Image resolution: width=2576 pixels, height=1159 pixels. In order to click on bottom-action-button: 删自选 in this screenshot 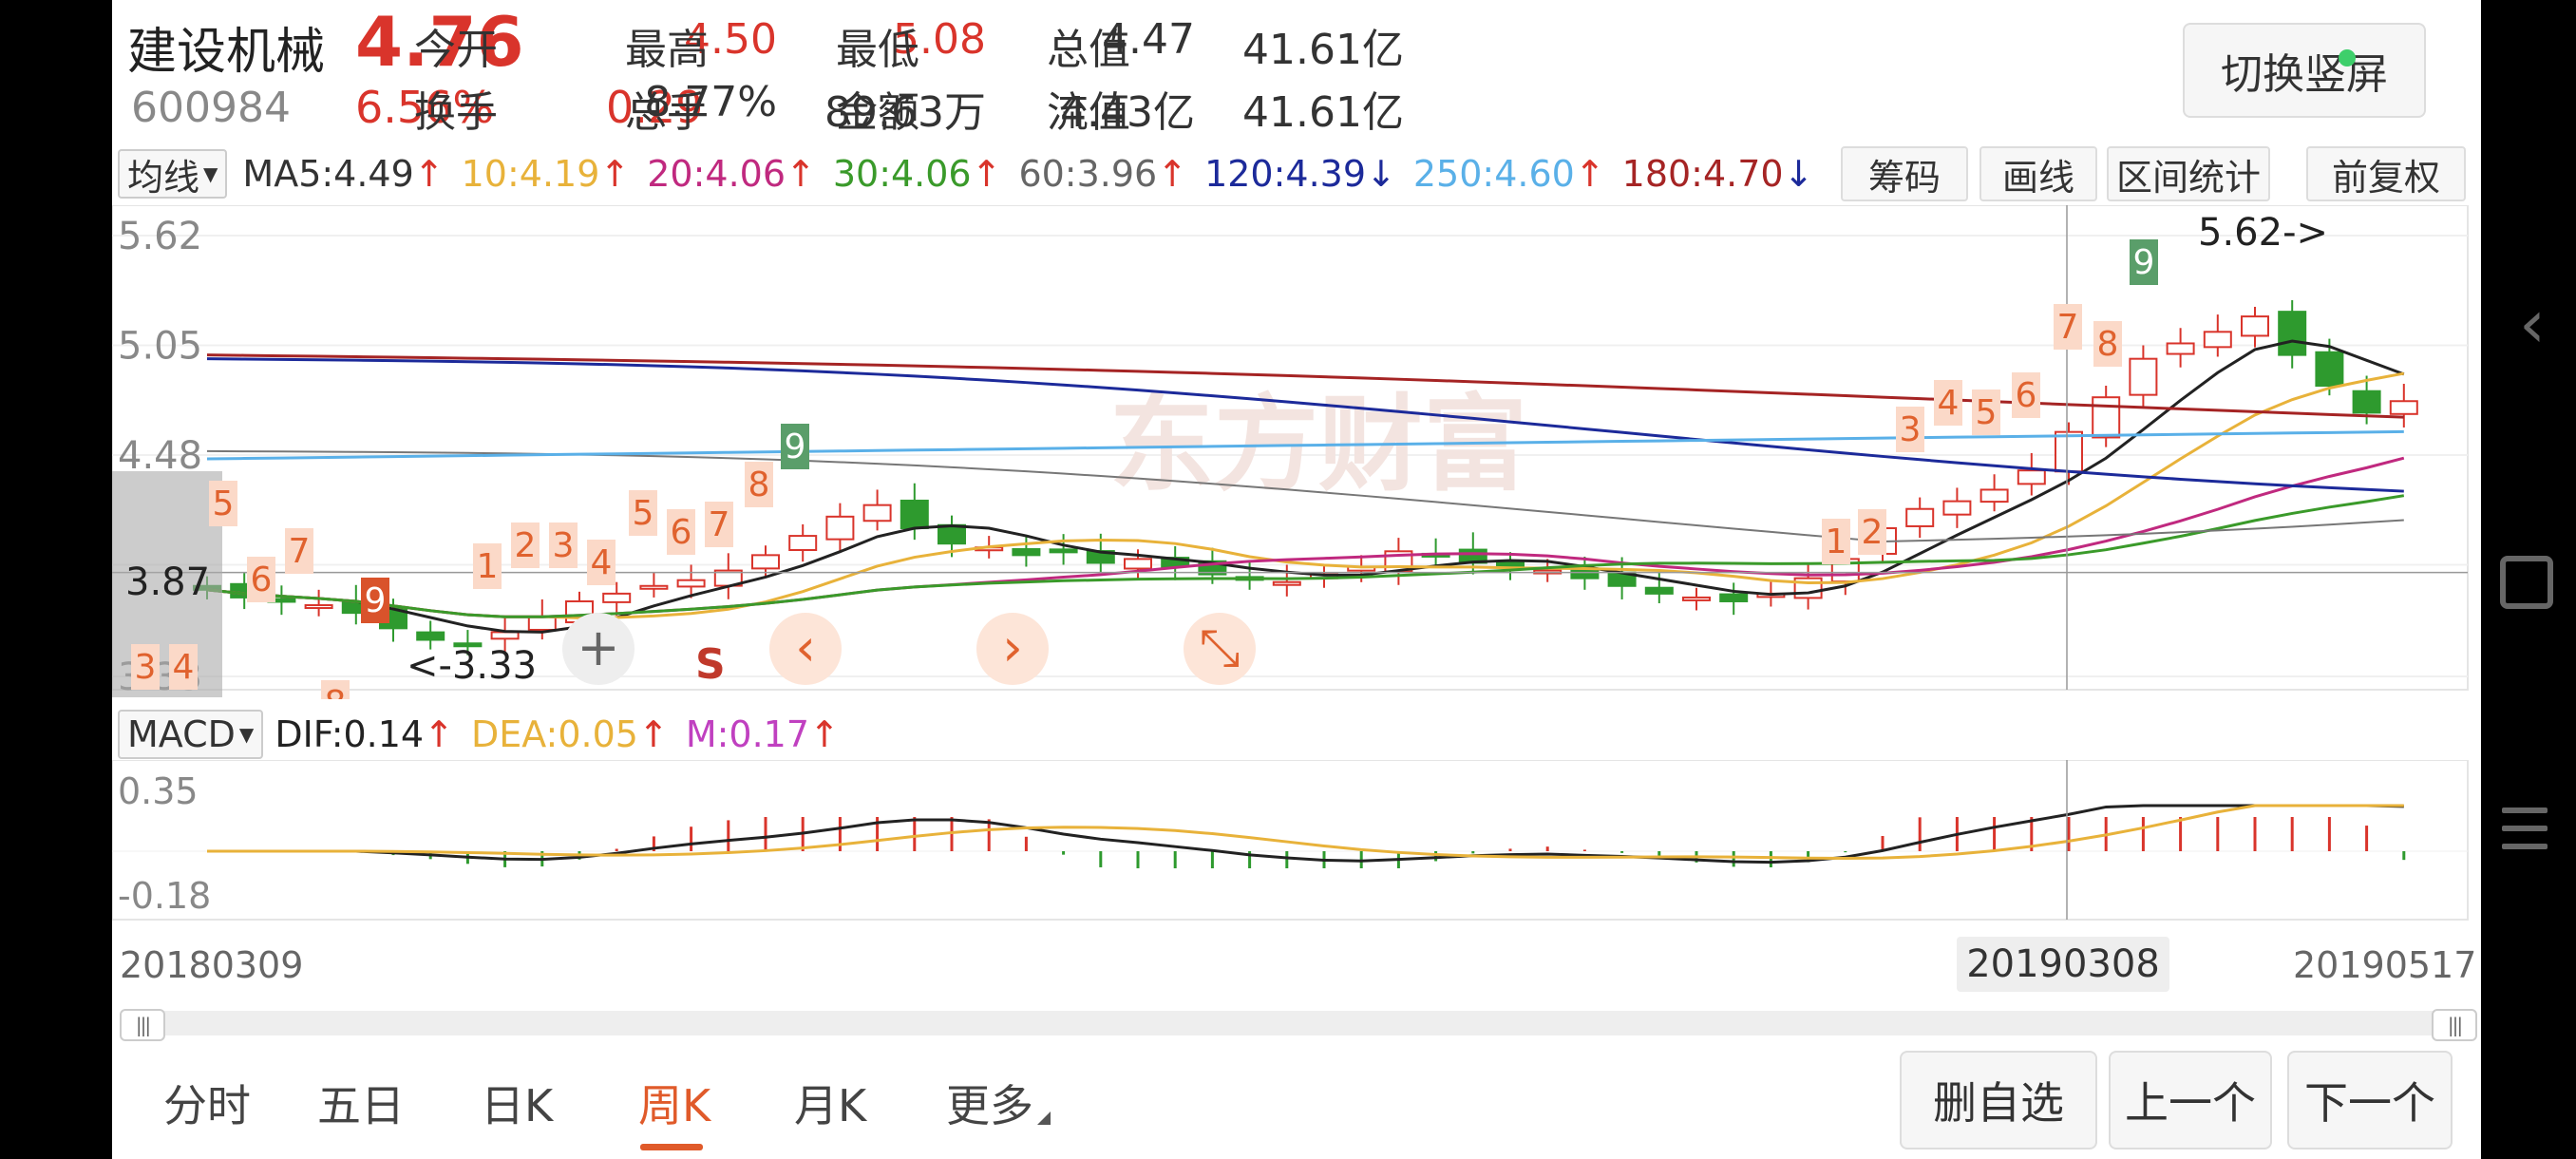, I will do `click(1998, 1100)`.